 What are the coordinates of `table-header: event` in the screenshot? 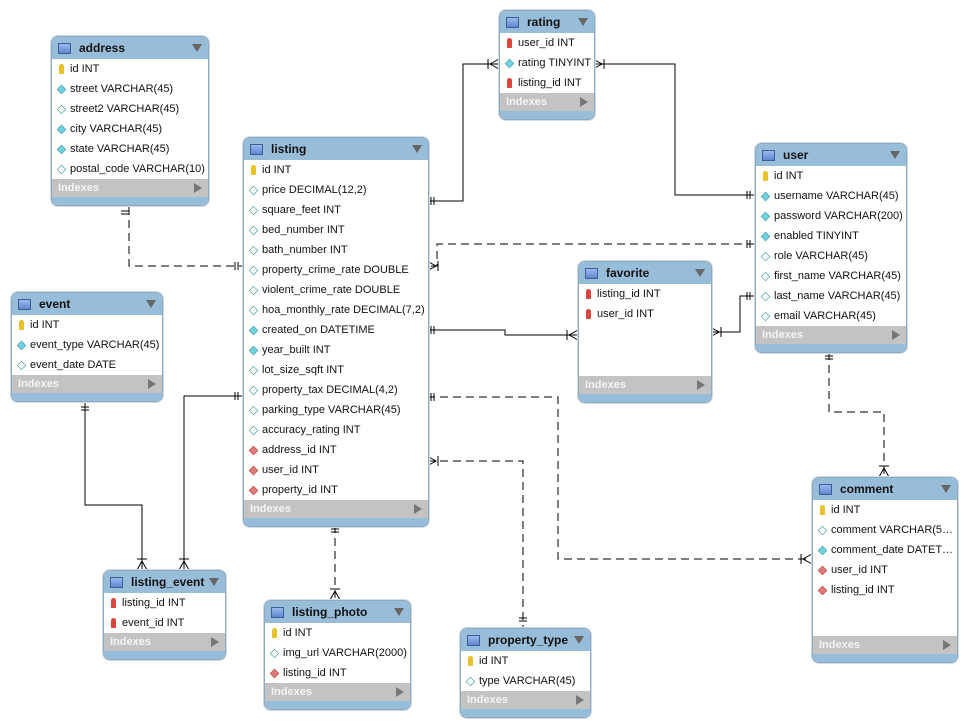 It's located at (87, 304).